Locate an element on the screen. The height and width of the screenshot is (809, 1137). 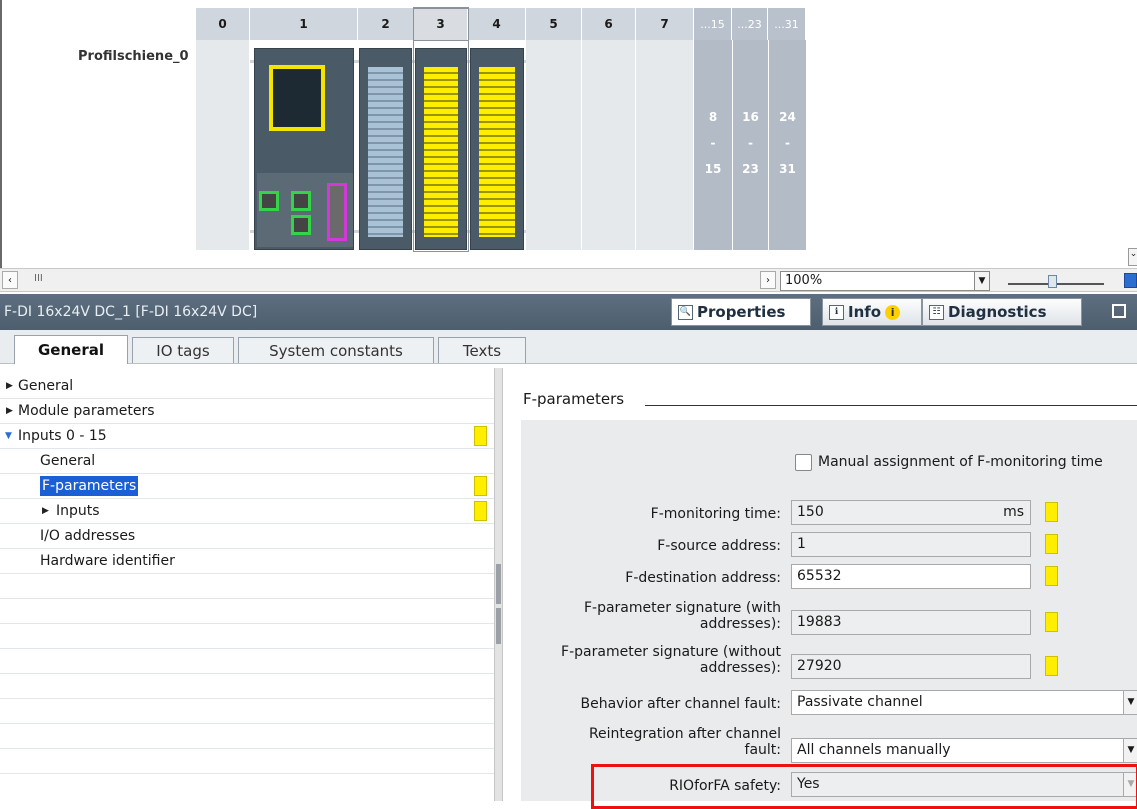
f-monitoring-time-label: F-monitoring time: is located at coordinates (715, 514).